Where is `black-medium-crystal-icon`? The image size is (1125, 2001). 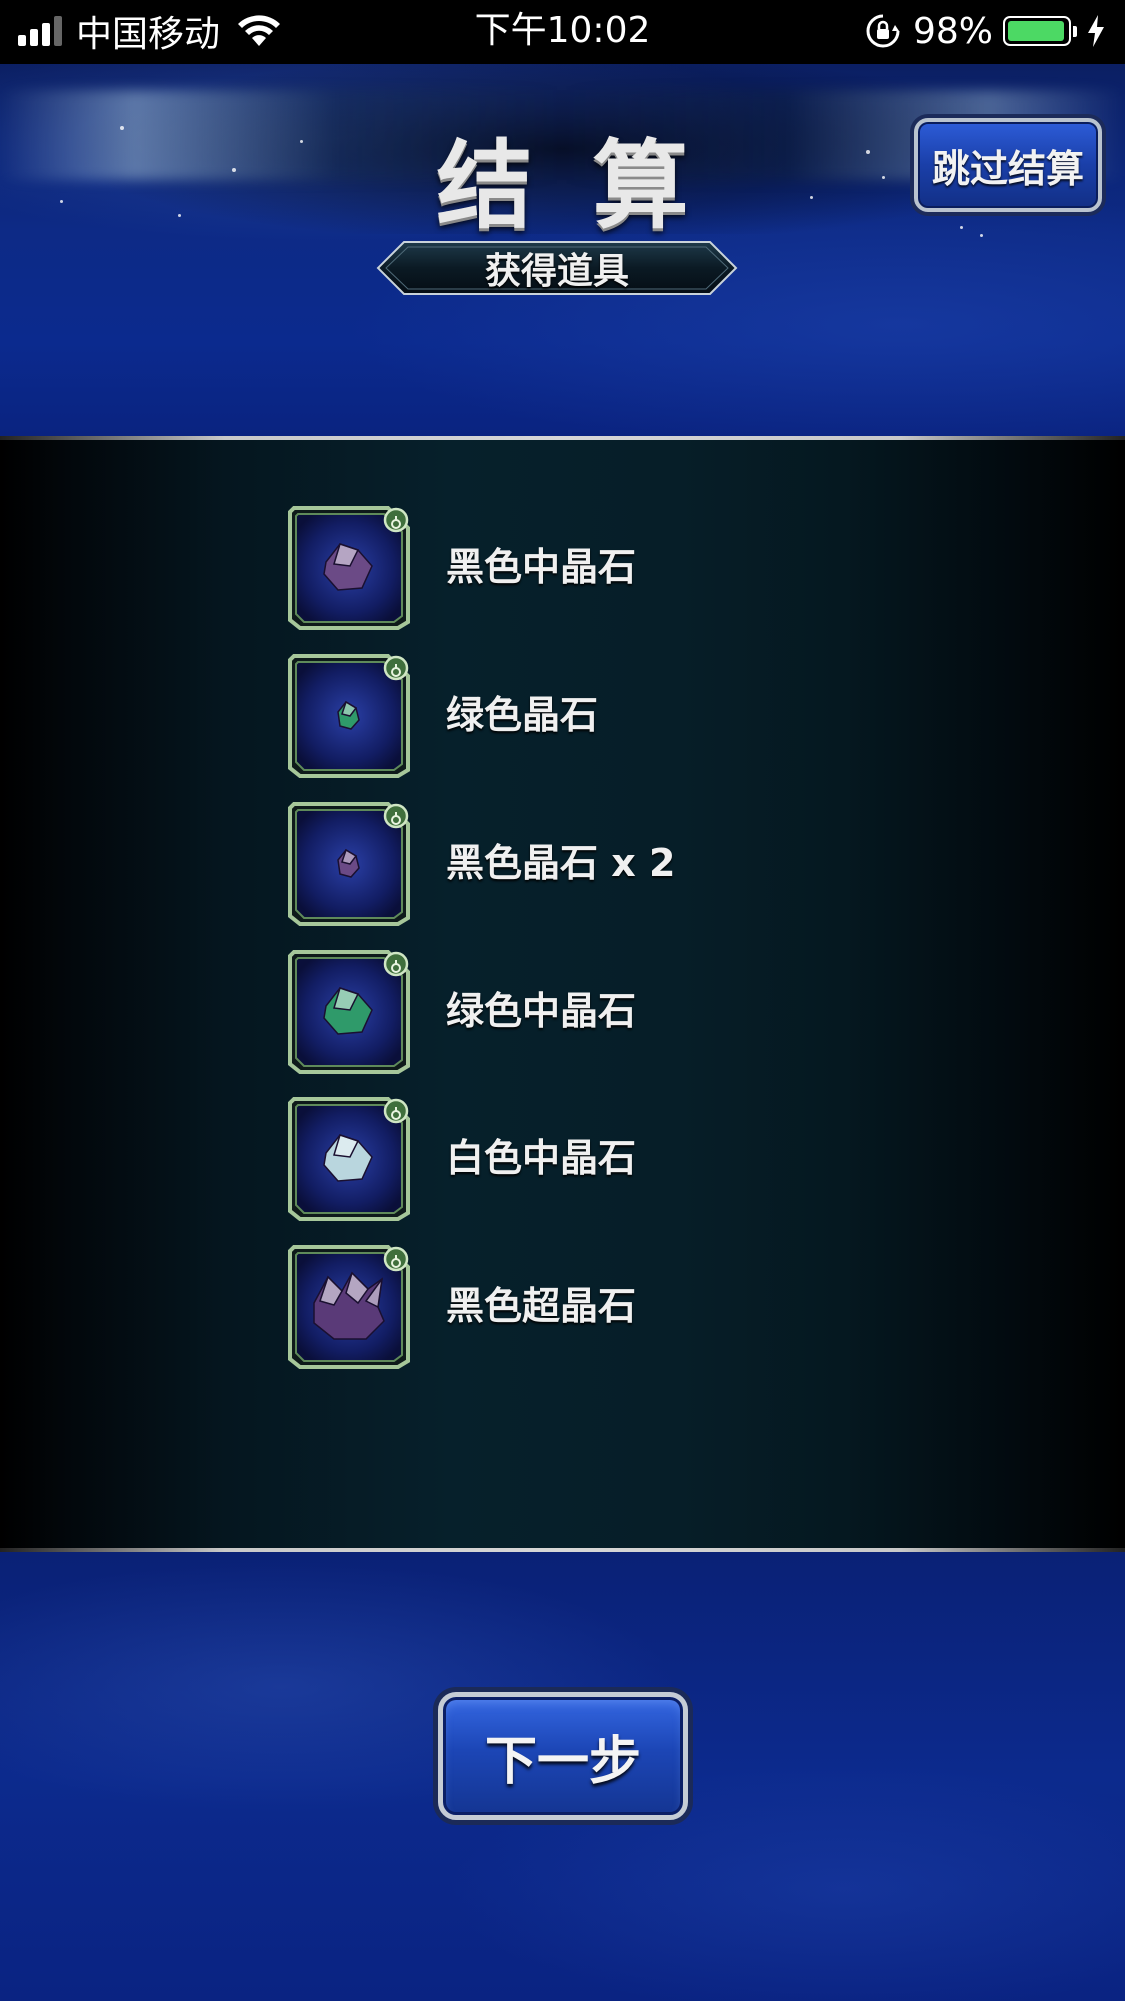 black-medium-crystal-icon is located at coordinates (349, 567).